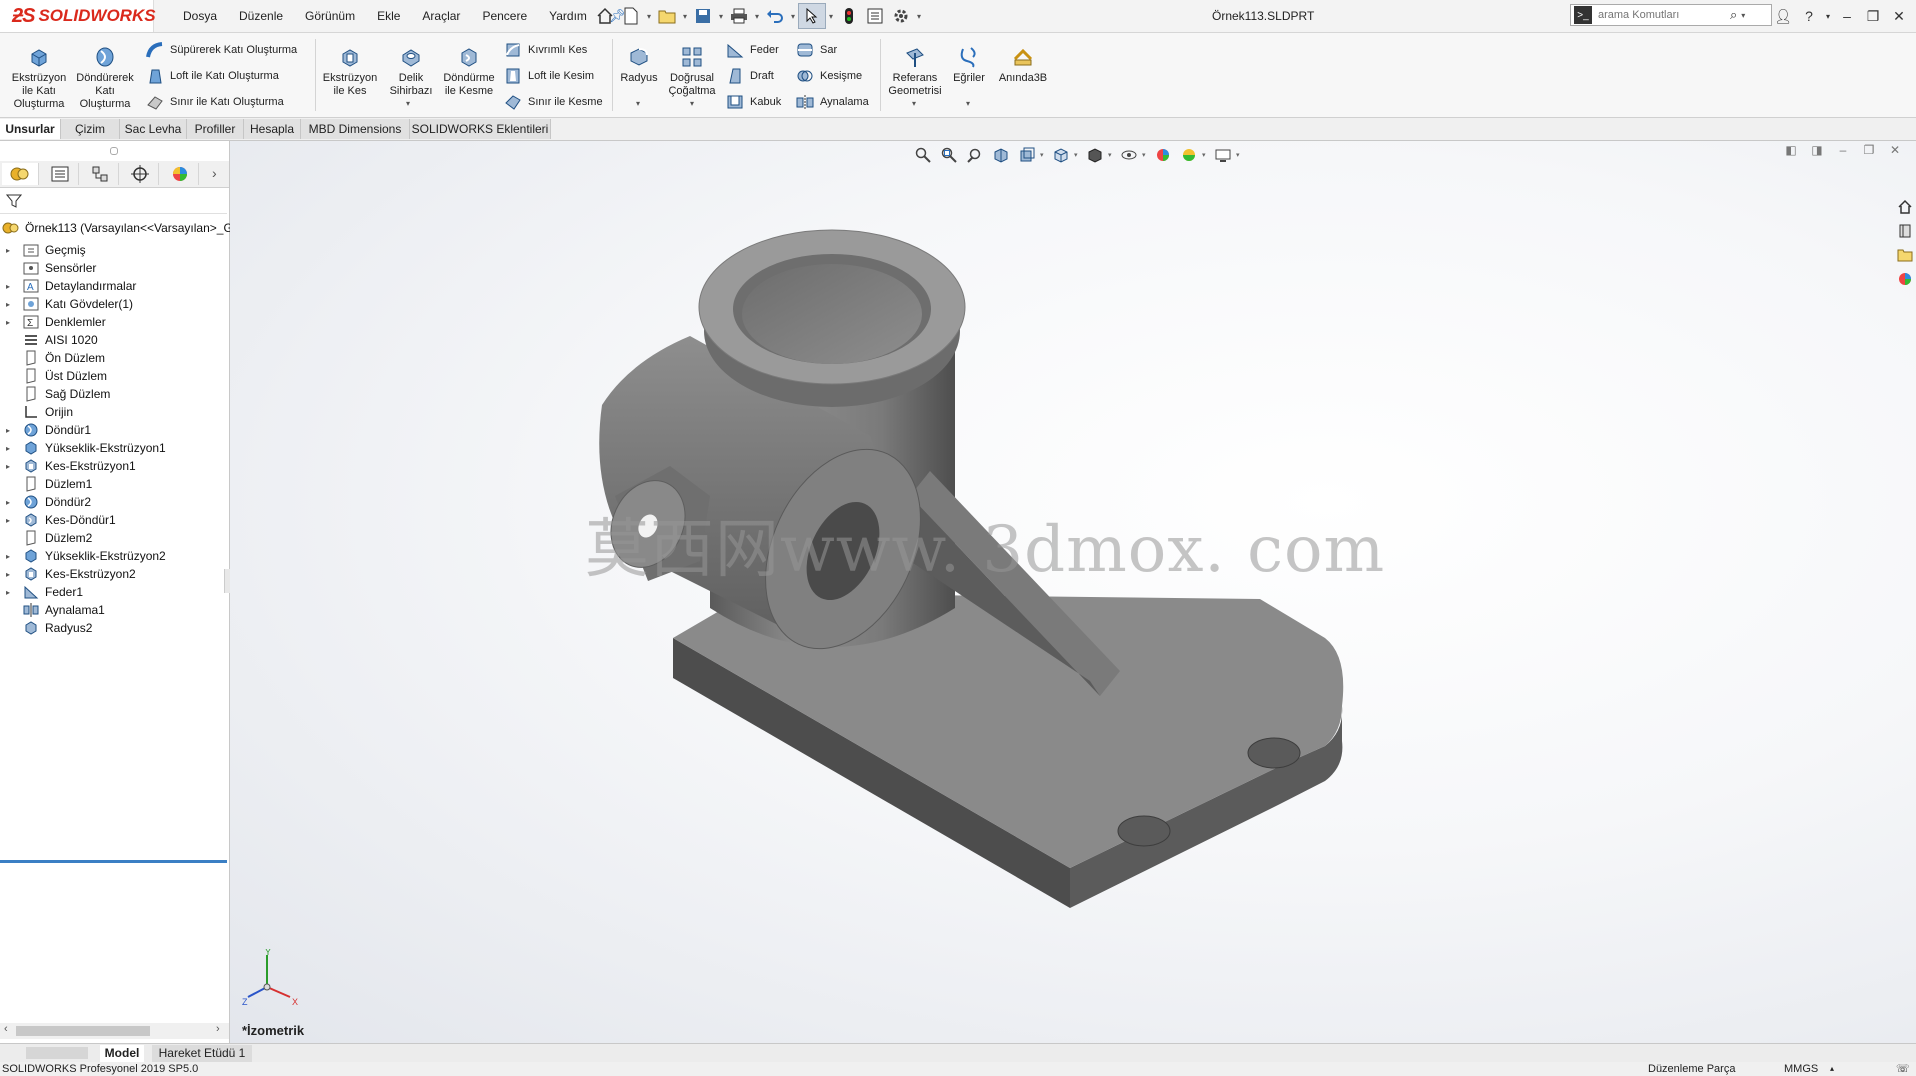 Image resolution: width=1916 pixels, height=1076 pixels. I want to click on mirror-button: Aynalama, so click(832, 102).